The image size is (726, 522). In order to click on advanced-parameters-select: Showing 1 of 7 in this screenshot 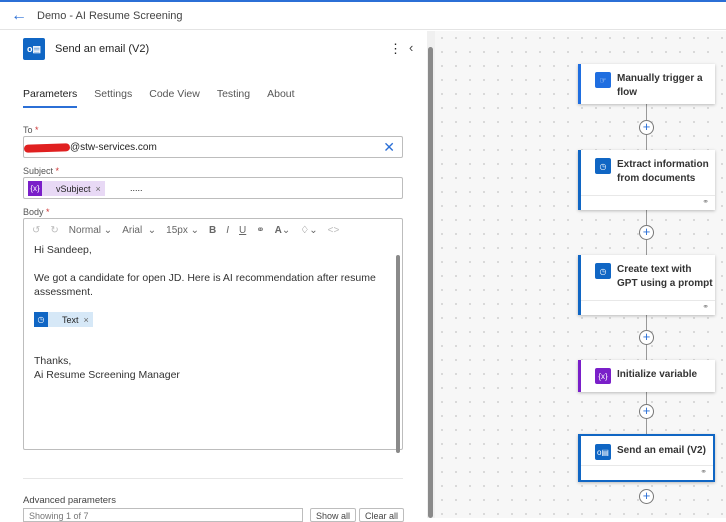, I will do `click(163, 515)`.